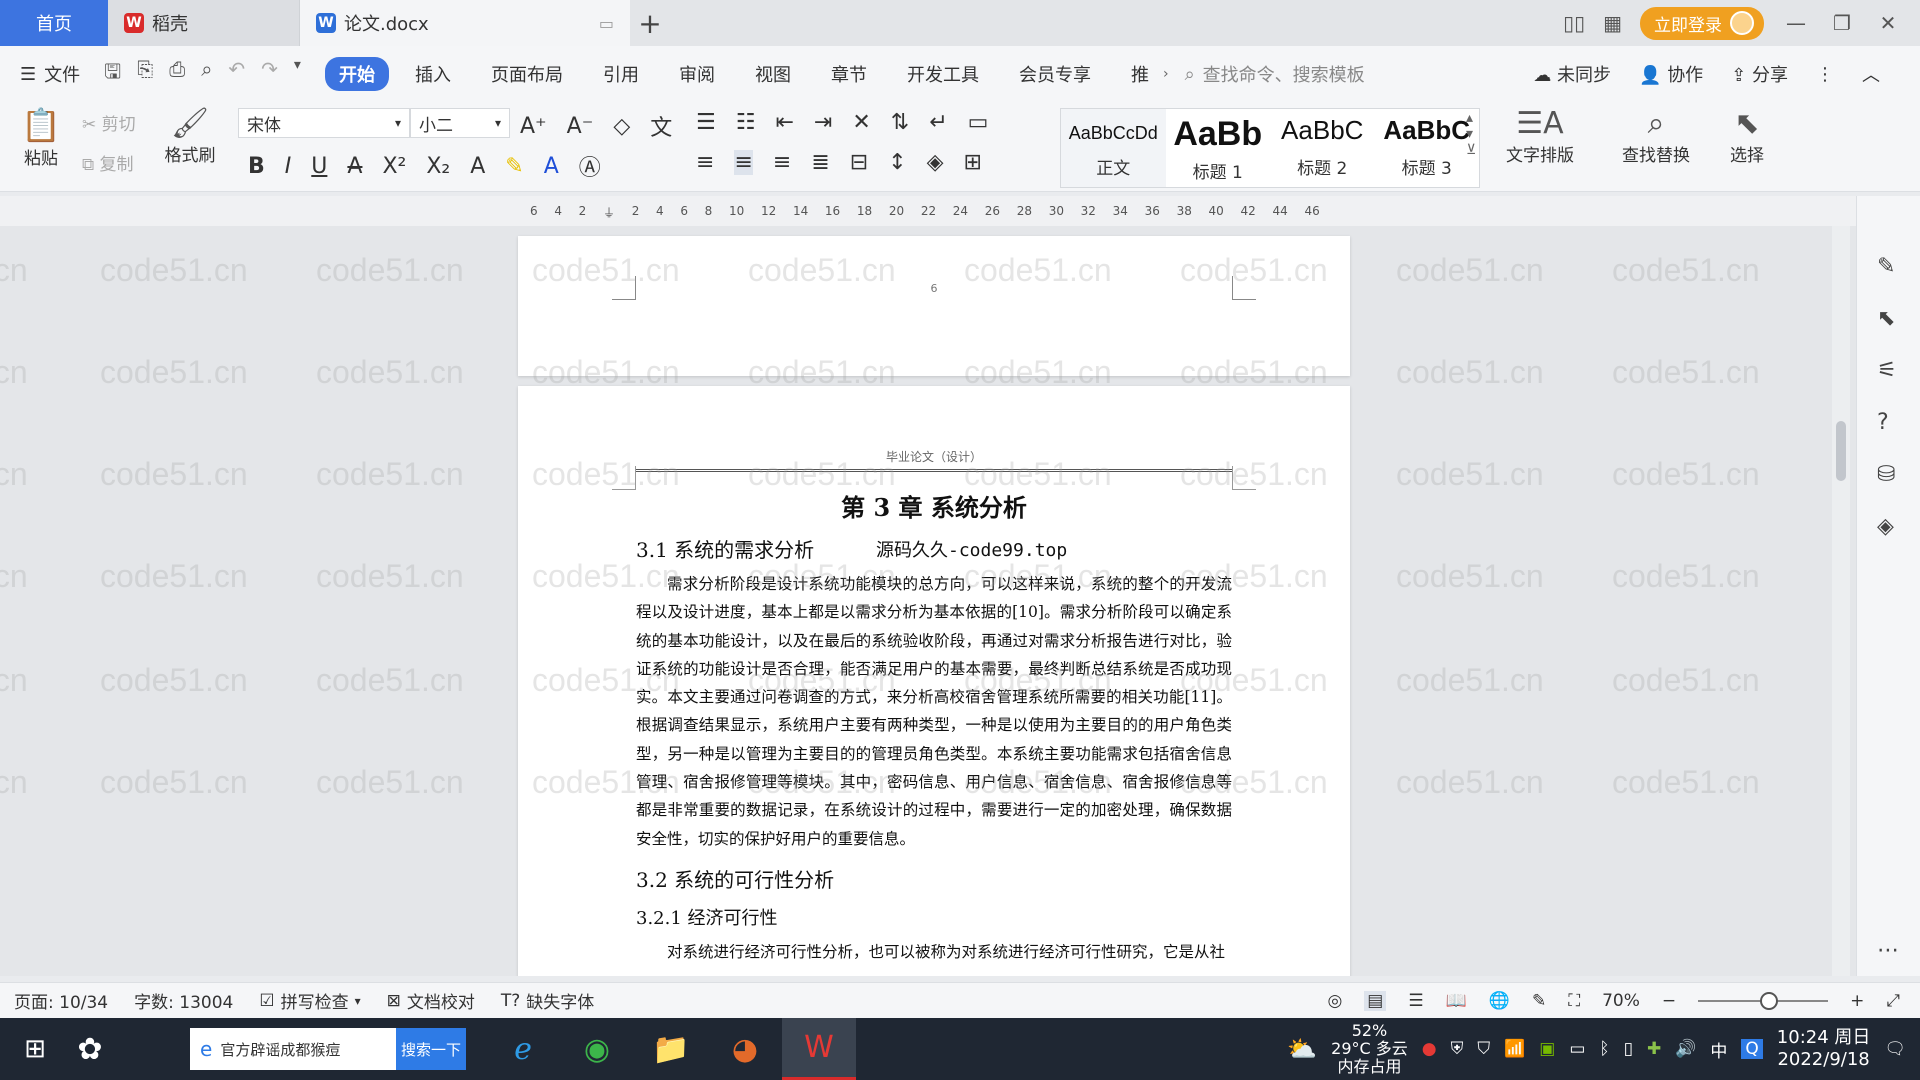 This screenshot has height=1080, width=1920. I want to click on print-preview-icon: ⌕, so click(206, 74).